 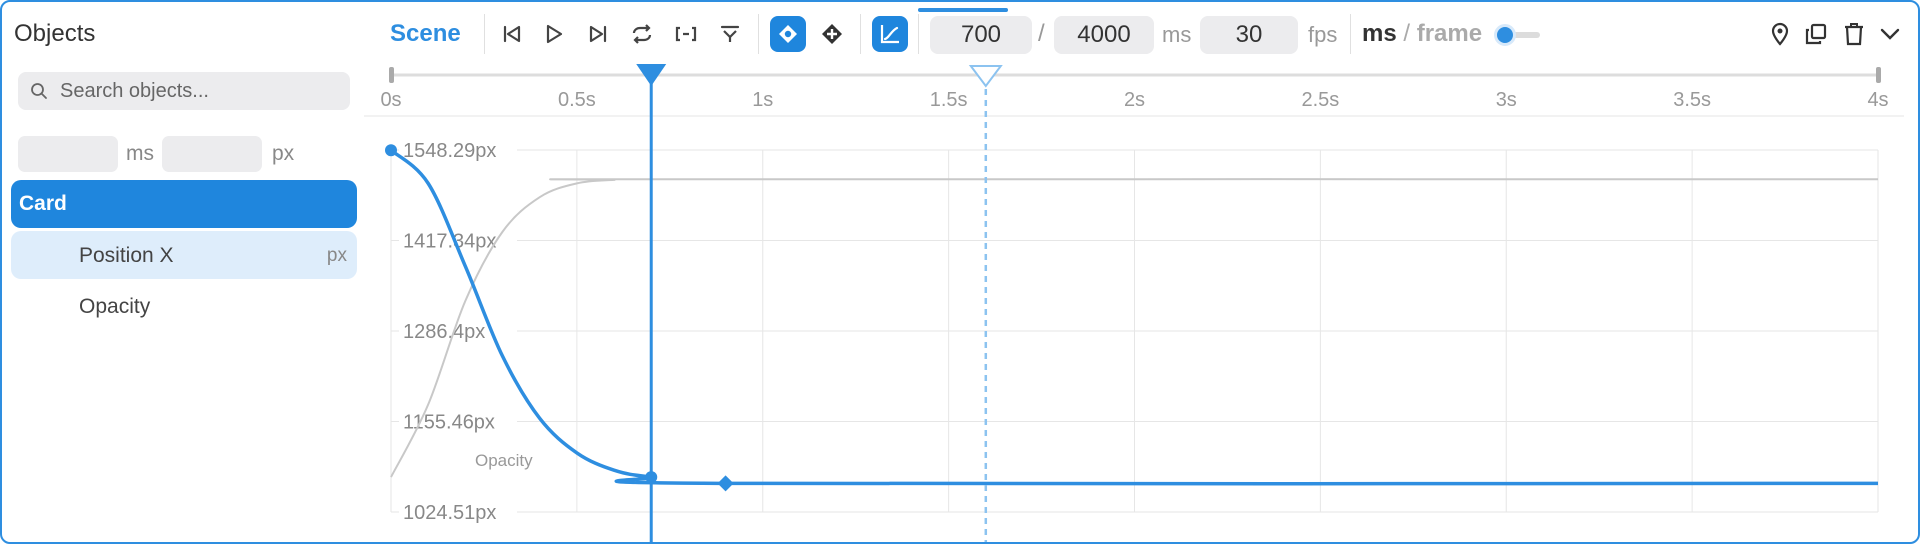 I want to click on keyframe-diamond, so click(x=725, y=483).